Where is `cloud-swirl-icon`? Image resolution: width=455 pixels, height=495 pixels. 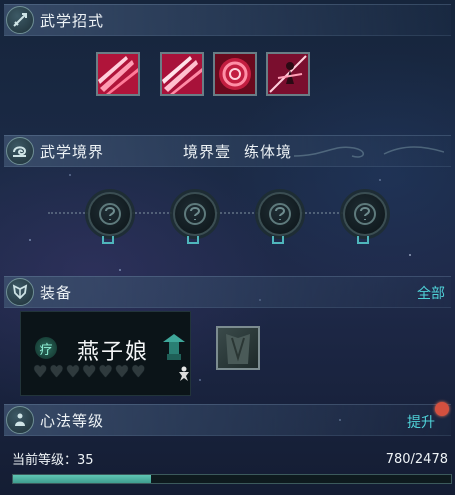 cloud-swirl-icon is located at coordinates (20, 151).